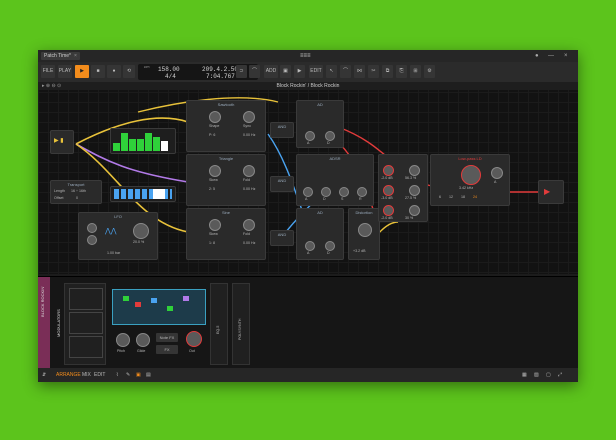 Image resolution: width=616 pixels, height=440 pixels. I want to click on adsr-decay-knob, so click(326, 192).